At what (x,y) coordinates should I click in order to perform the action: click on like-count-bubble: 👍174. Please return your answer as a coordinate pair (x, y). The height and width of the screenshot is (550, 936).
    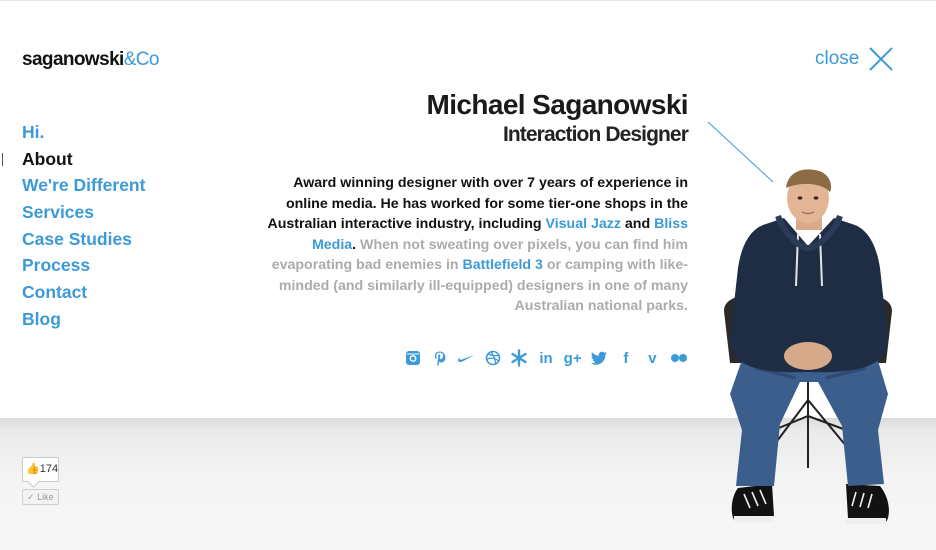
    Looking at the image, I should click on (40, 469).